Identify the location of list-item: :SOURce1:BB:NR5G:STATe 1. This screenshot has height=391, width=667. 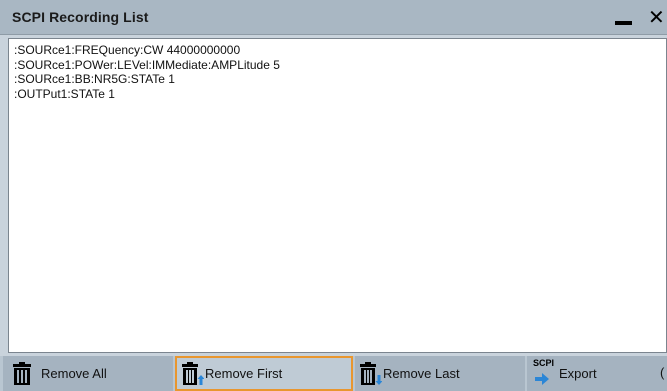
(337, 79).